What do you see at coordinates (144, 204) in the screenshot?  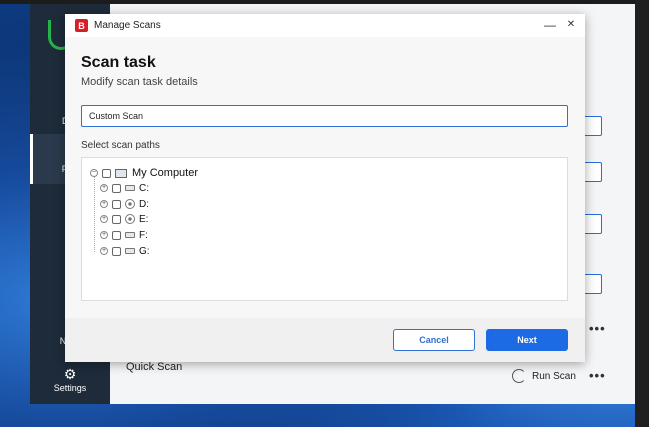 I see `tree-item-label: D:` at bounding box center [144, 204].